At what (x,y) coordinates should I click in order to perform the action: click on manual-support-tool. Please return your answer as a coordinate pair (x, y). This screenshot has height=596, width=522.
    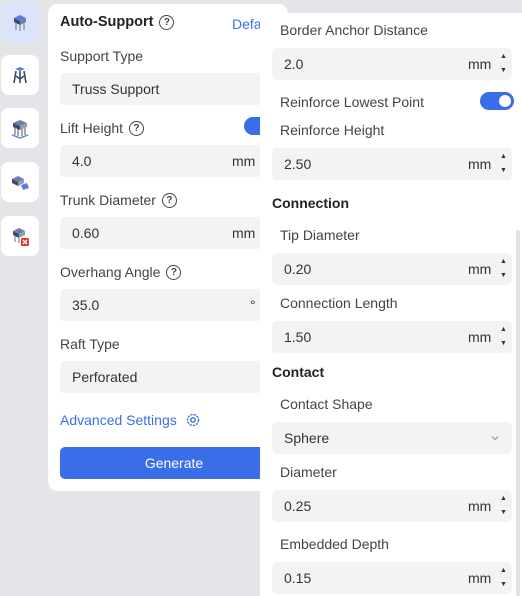
    Looking at the image, I should click on (20, 75).